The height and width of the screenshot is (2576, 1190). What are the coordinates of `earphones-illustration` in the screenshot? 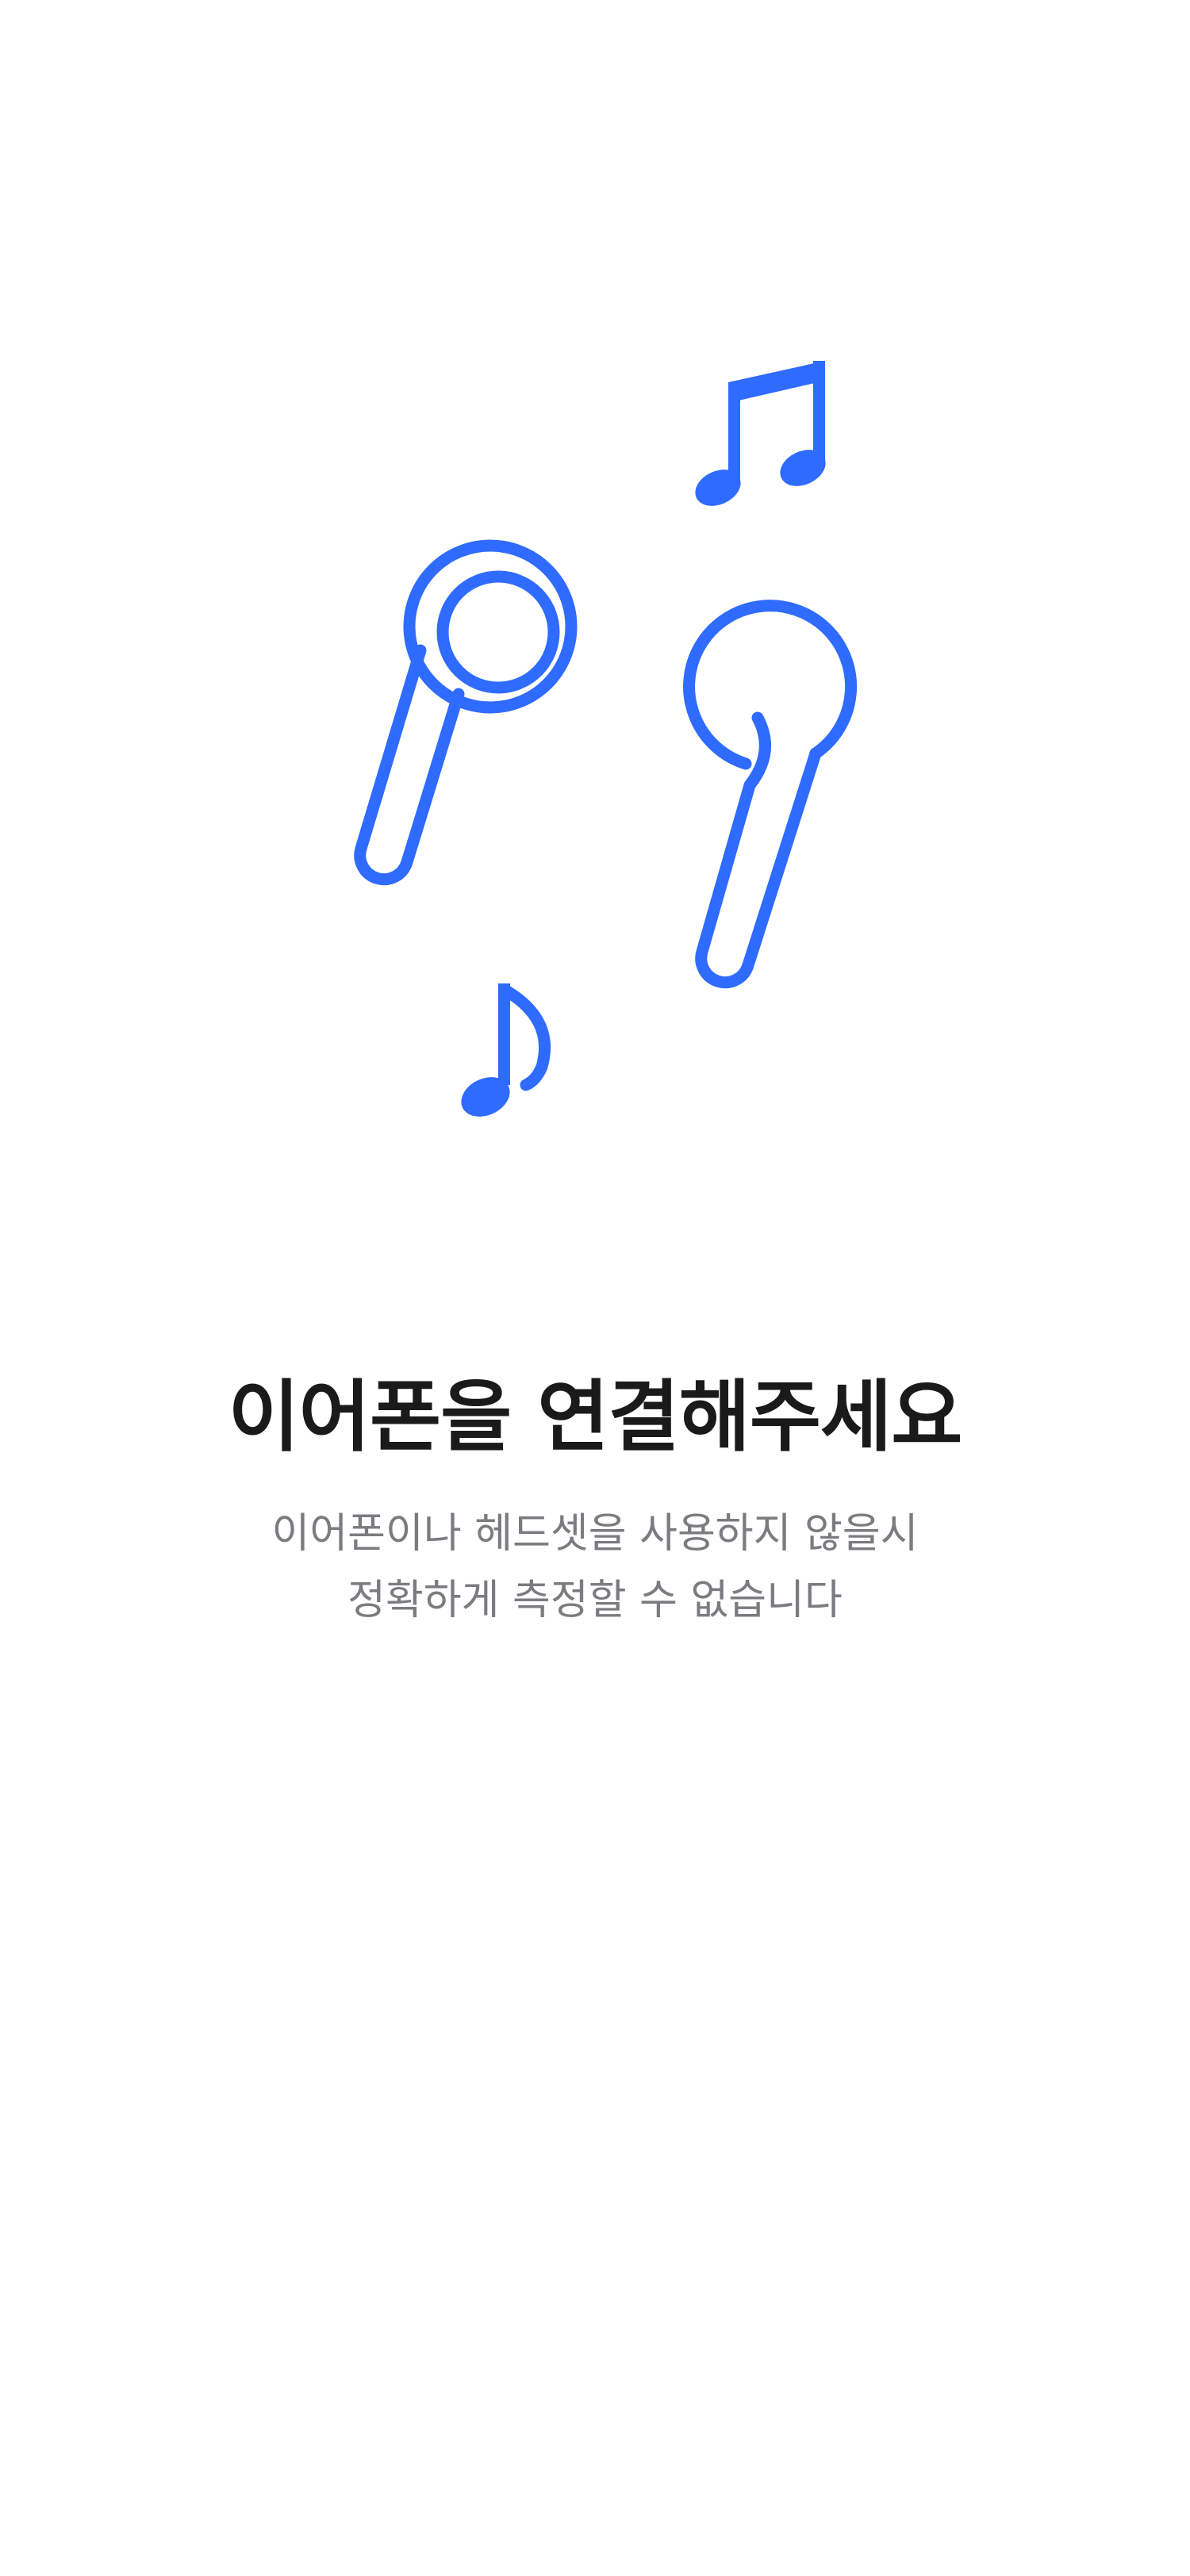 It's located at (606, 739).